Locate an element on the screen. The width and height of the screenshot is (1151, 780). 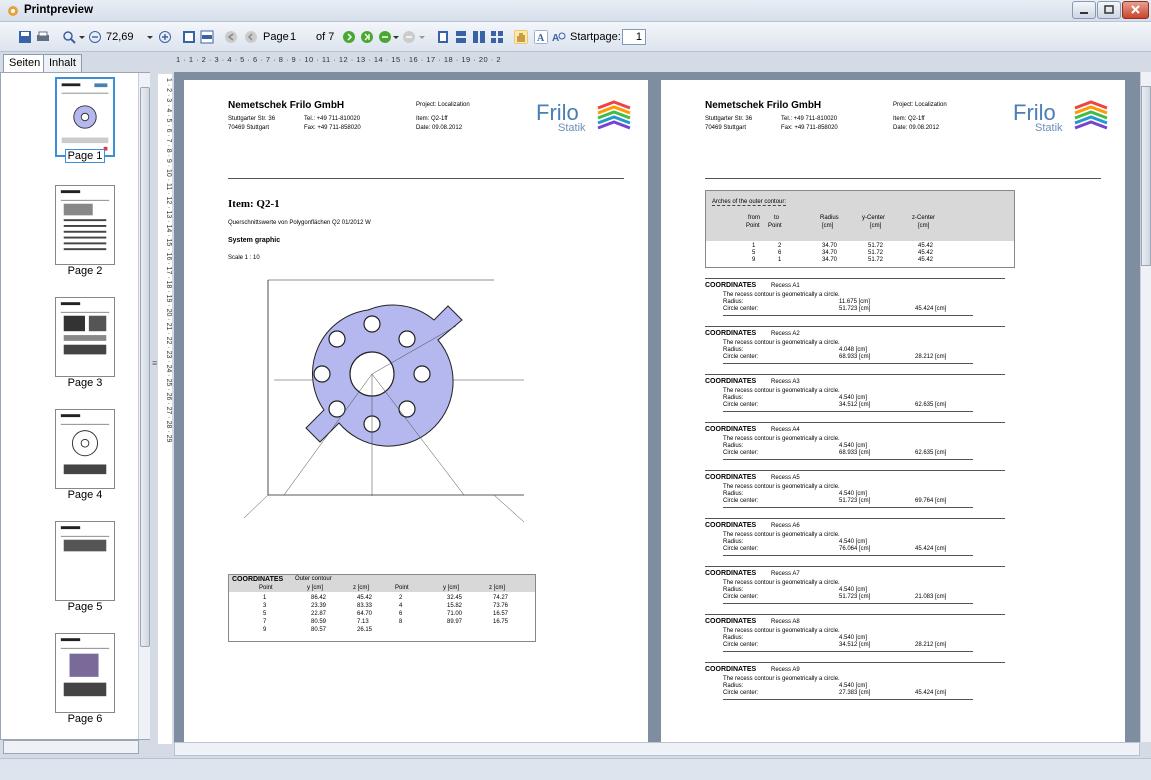
thumbnail-label-4: Page 4 is located at coordinates (85, 495).